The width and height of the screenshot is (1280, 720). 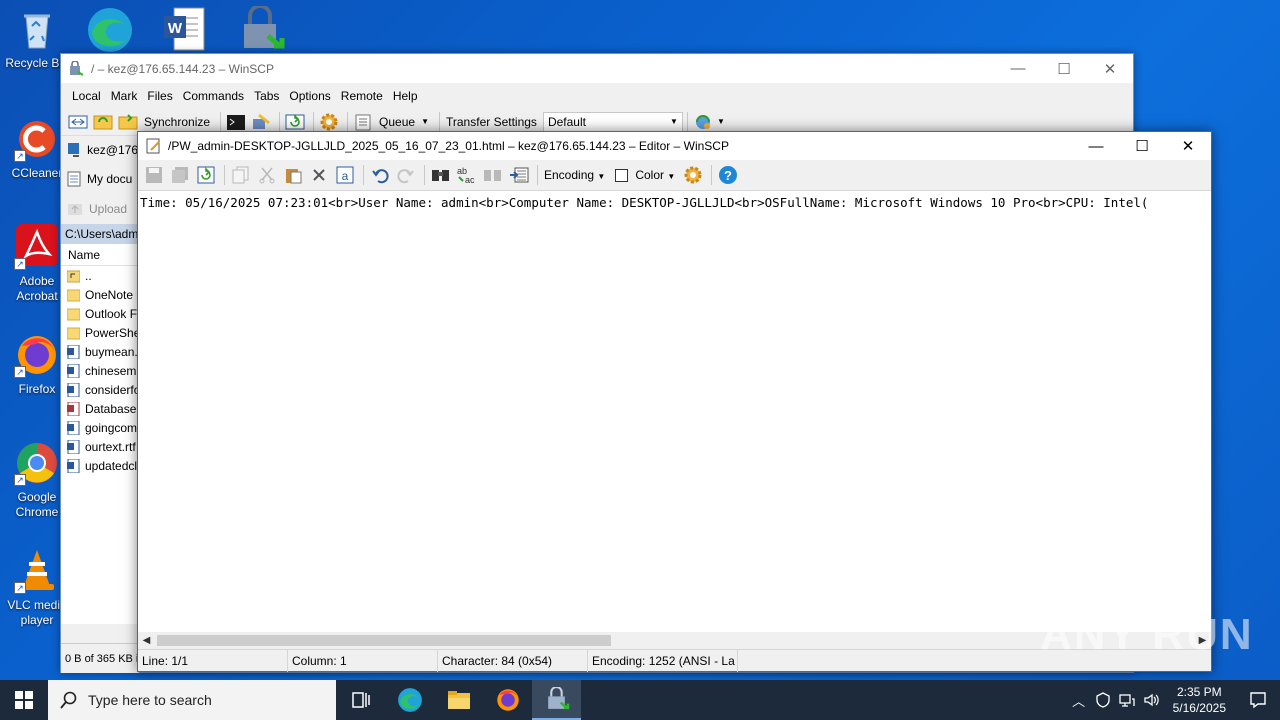 I want to click on globe-sync-icon, so click(x=703, y=122).